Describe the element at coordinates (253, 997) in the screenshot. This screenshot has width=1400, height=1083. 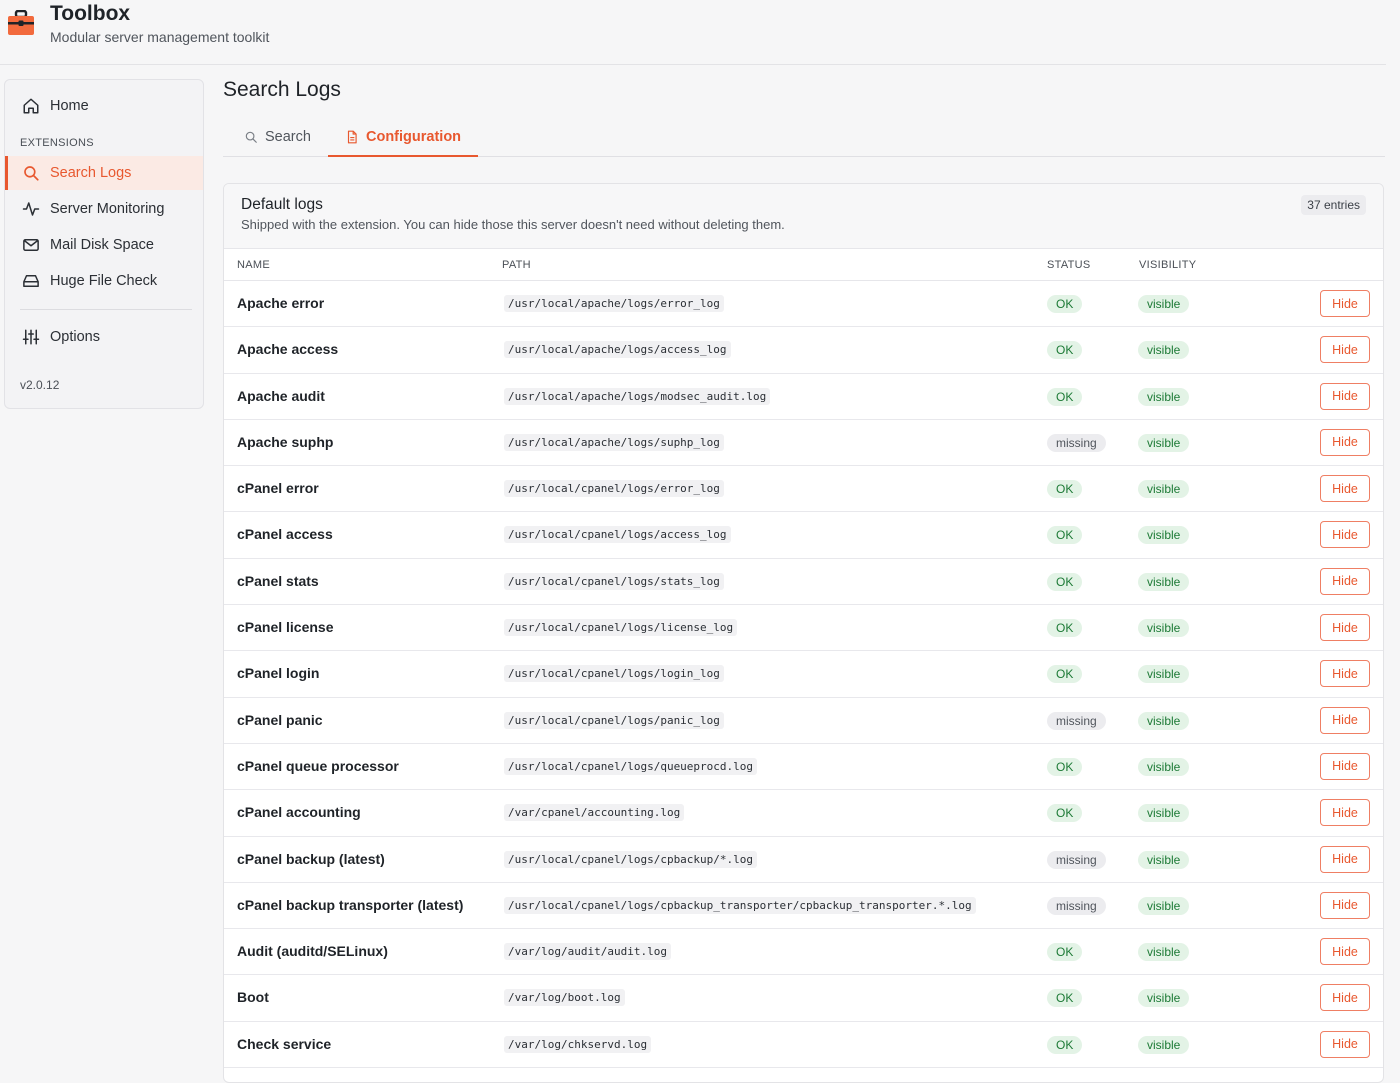
I see `log-name: Boot` at that location.